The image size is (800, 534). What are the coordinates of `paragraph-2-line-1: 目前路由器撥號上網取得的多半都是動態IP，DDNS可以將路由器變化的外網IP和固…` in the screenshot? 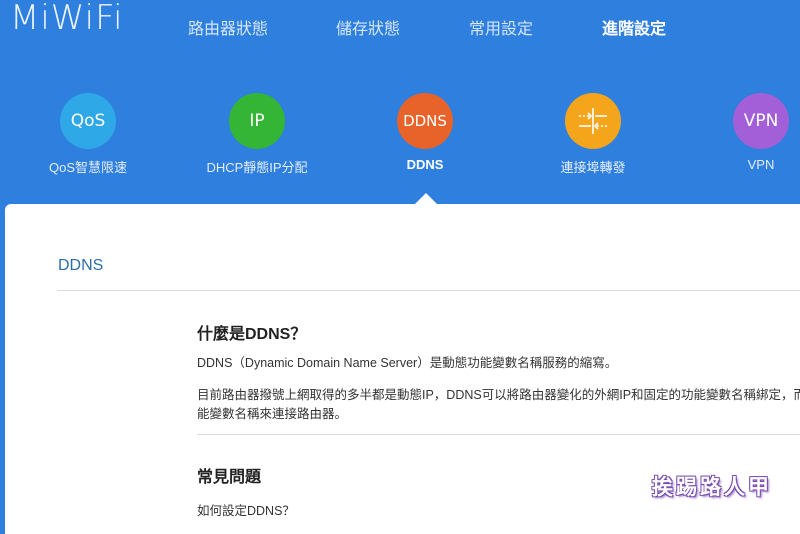 It's located at (498, 395).